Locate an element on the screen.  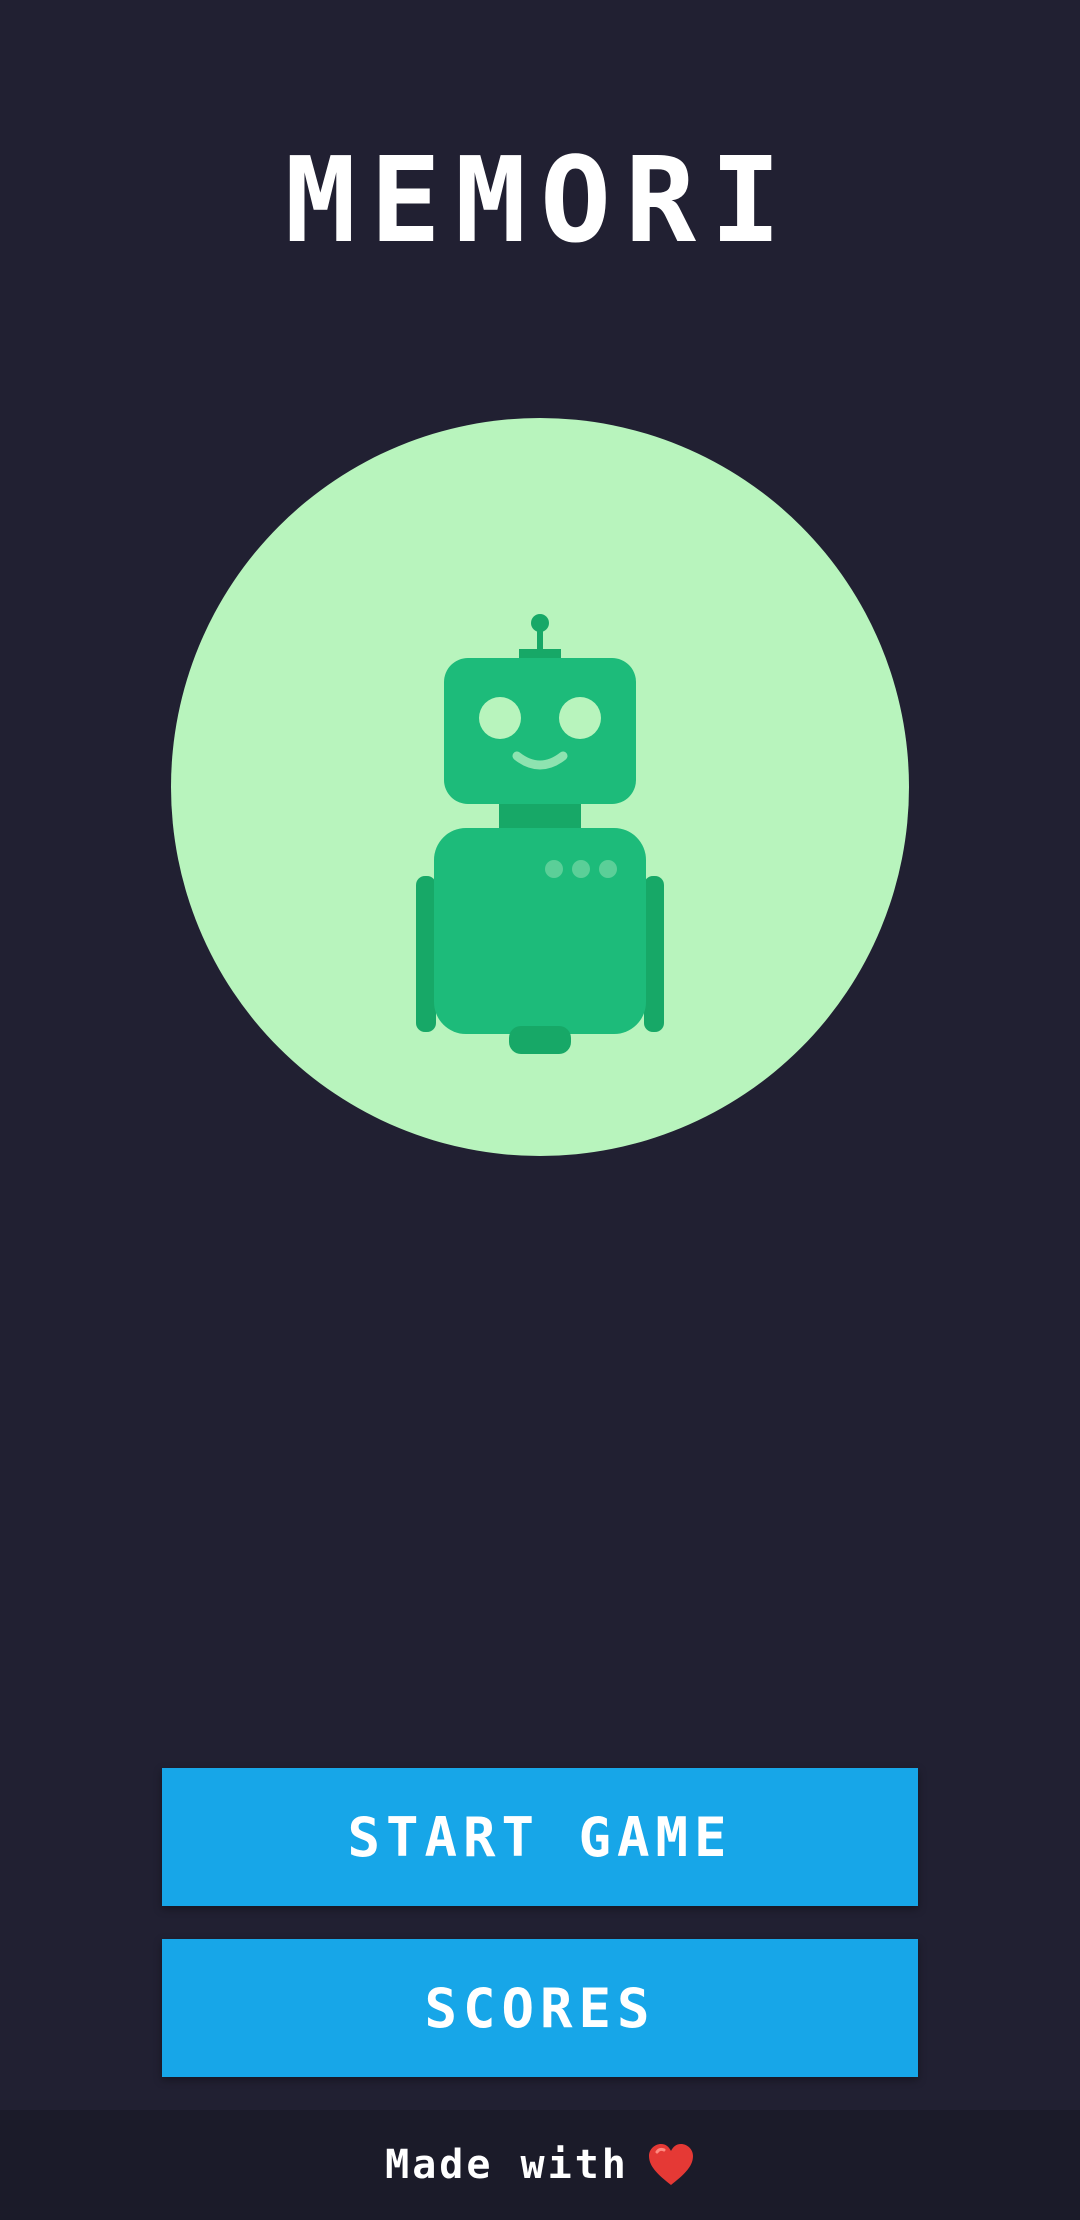
footer: Made with is located at coordinates (540, 2165).